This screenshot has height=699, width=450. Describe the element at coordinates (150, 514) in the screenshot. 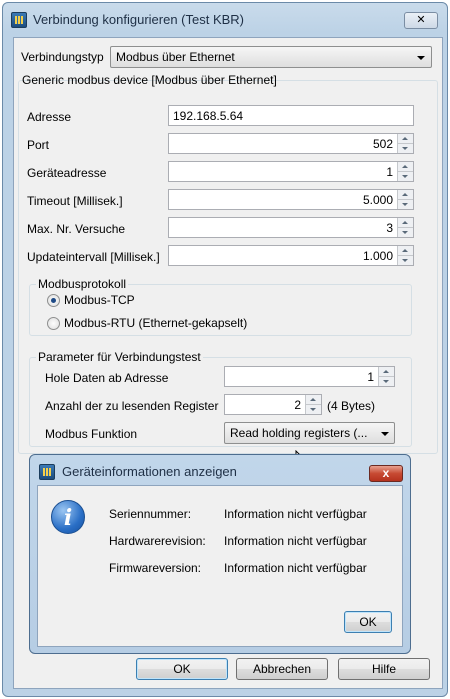

I see `serial-number-label: Seriennummer:` at that location.